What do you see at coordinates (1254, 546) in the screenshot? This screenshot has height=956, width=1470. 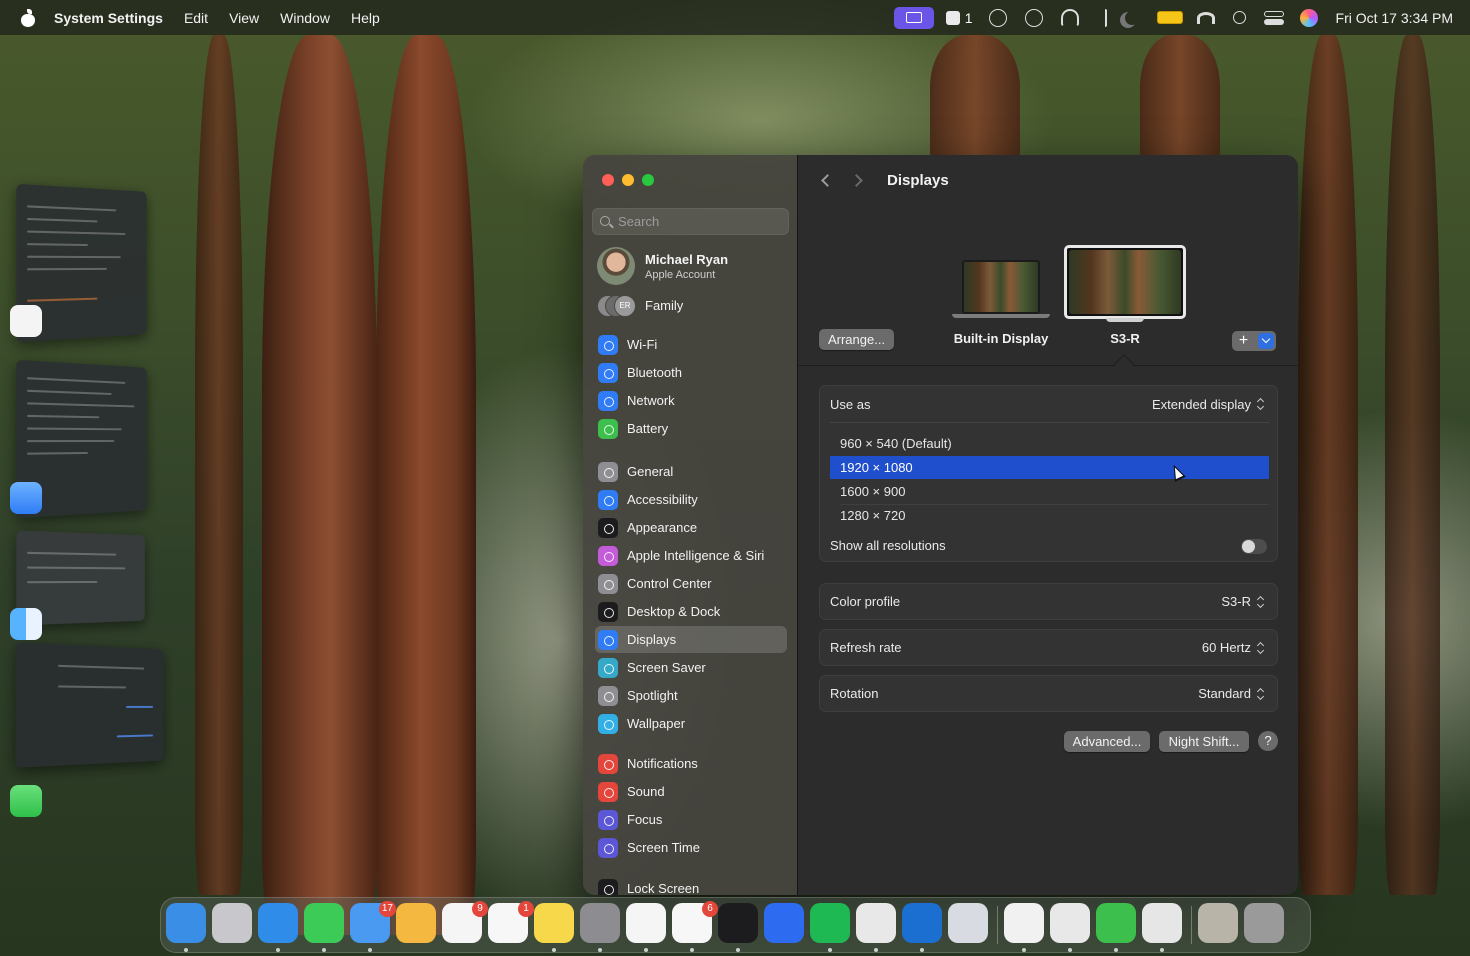 I see `show-all-resolutions-toggle` at bounding box center [1254, 546].